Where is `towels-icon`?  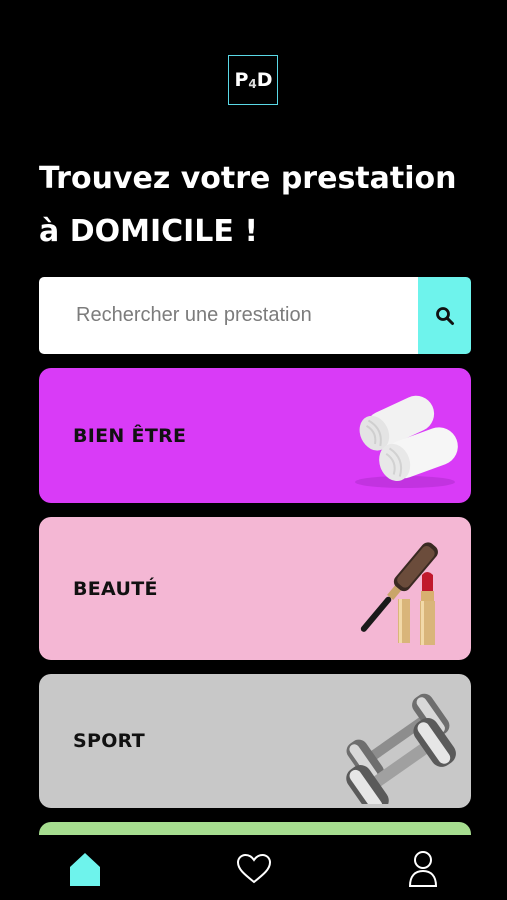 towels-icon is located at coordinates (406, 441).